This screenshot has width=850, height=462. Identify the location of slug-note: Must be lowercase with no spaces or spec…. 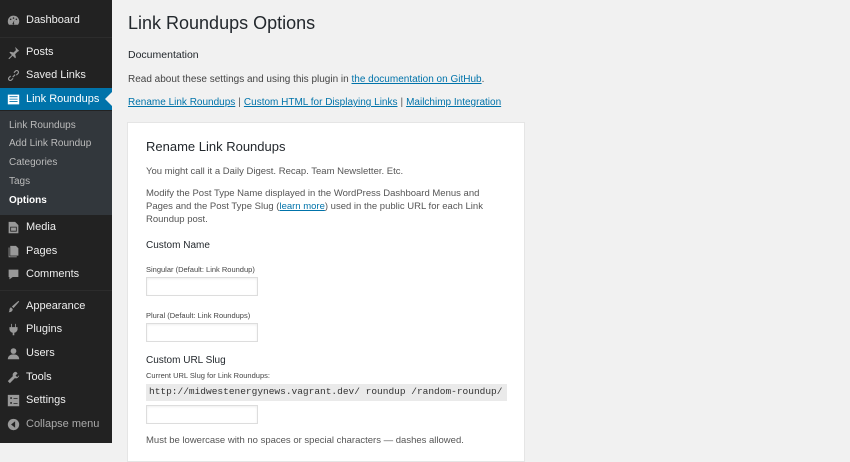
(305, 440).